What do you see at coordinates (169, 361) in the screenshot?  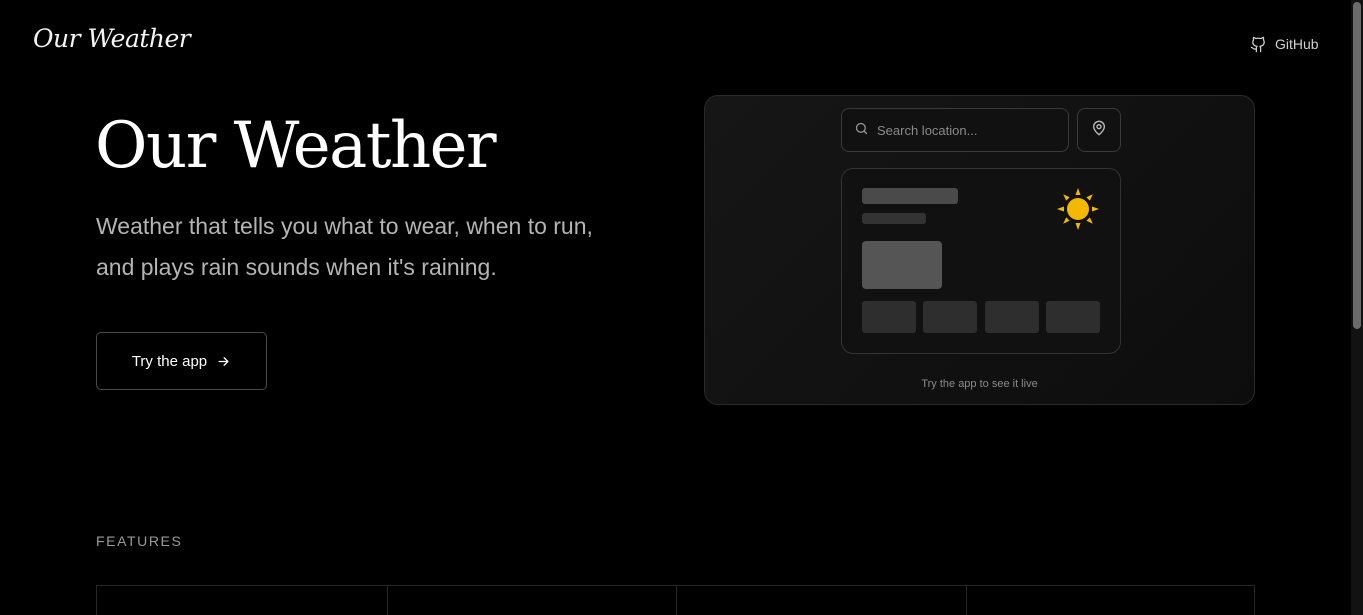 I see `try-app-label: Try the app` at bounding box center [169, 361].